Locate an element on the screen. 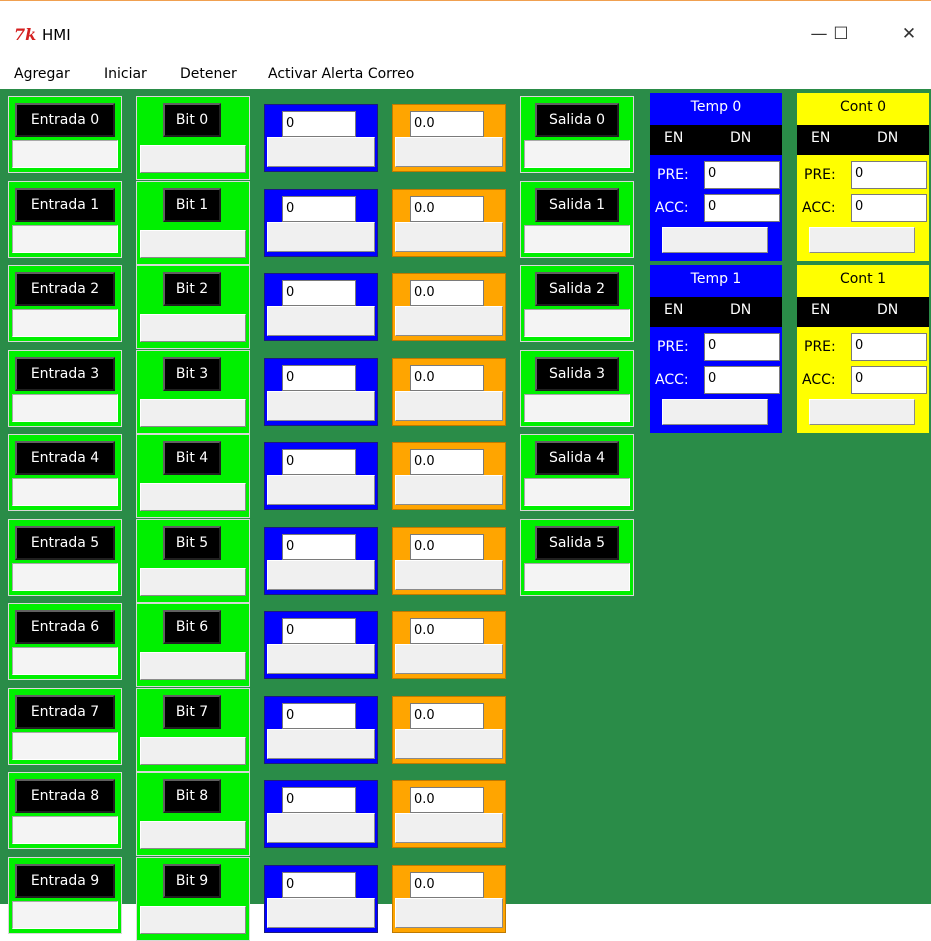 This screenshot has height=941, width=931. output-widget: Salida 2 is located at coordinates (577, 303).